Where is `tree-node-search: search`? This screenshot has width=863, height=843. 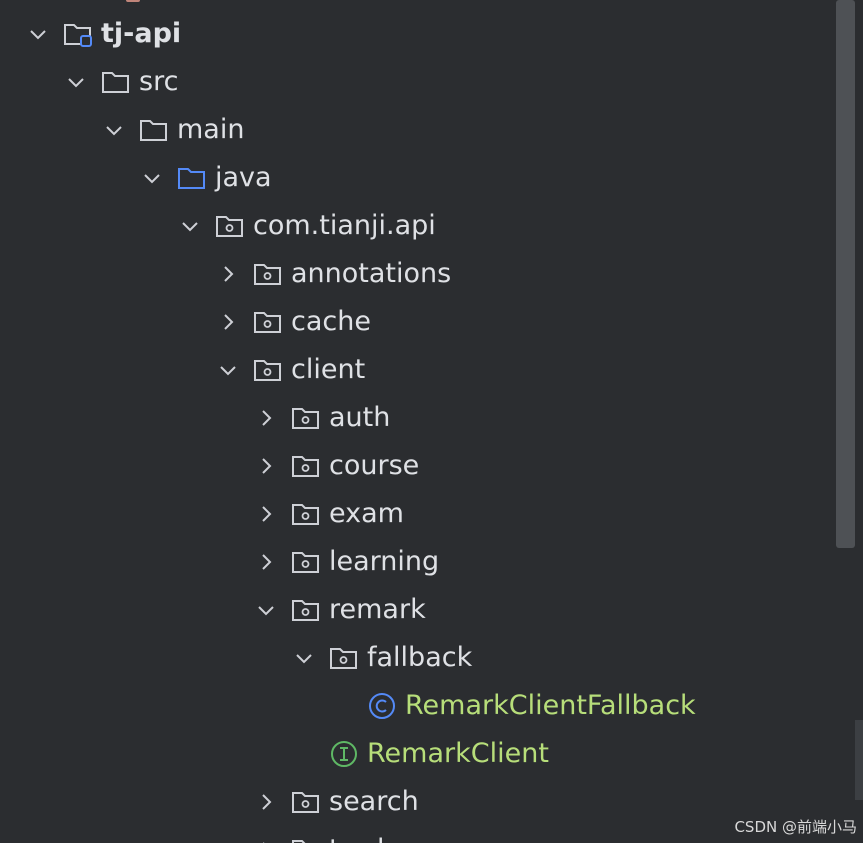 tree-node-search: search is located at coordinates (420, 802).